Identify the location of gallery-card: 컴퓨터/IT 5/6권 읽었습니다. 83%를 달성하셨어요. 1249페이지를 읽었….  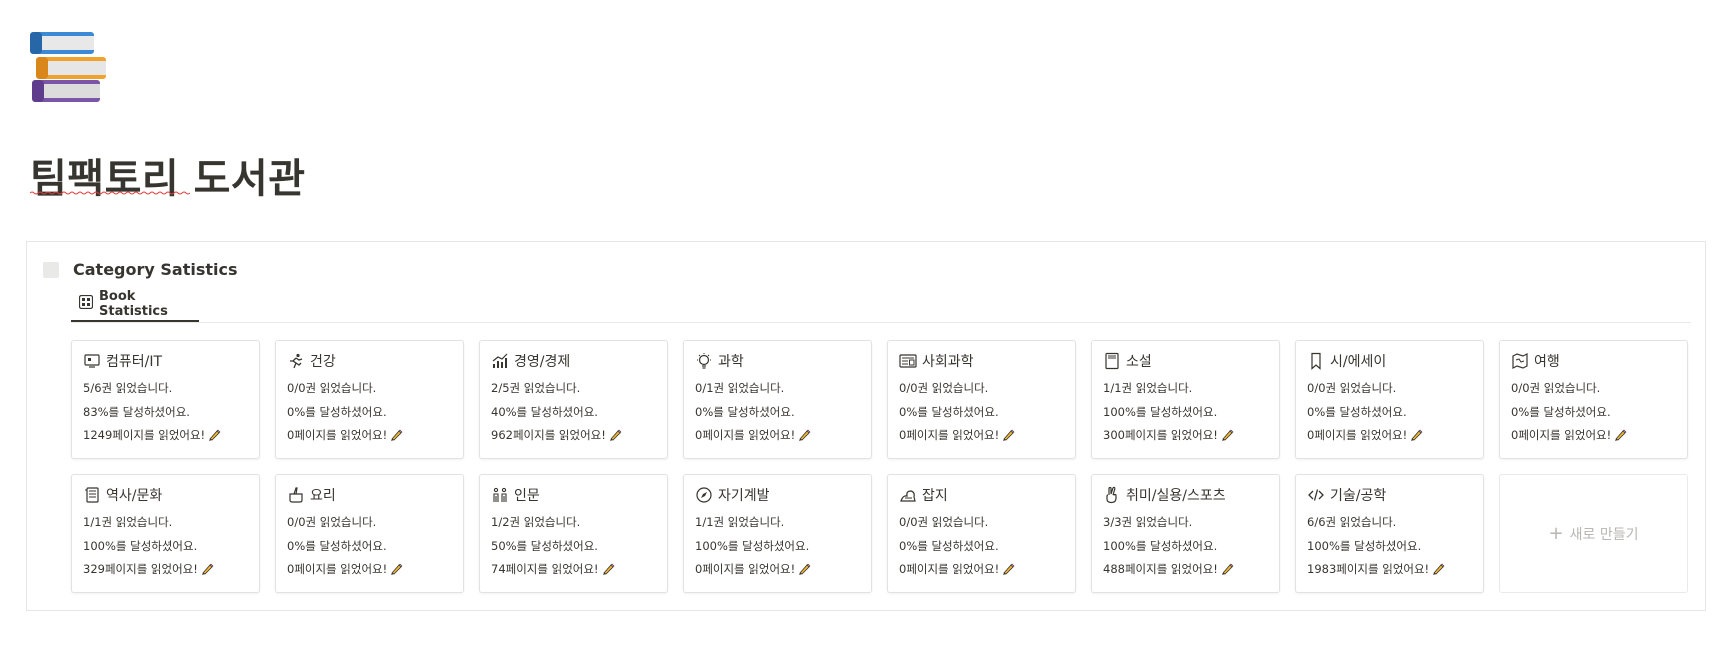
(165, 399).